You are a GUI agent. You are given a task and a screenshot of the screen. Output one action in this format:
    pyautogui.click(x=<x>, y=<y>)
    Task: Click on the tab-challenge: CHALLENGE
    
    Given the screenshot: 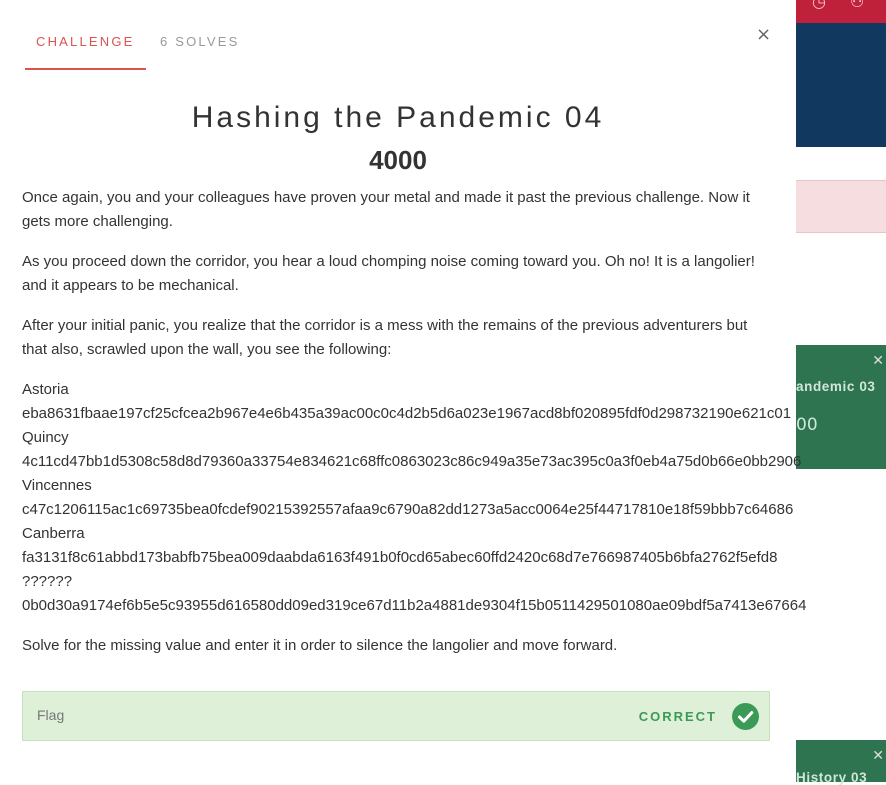 What is the action you would take?
    pyautogui.click(x=85, y=52)
    